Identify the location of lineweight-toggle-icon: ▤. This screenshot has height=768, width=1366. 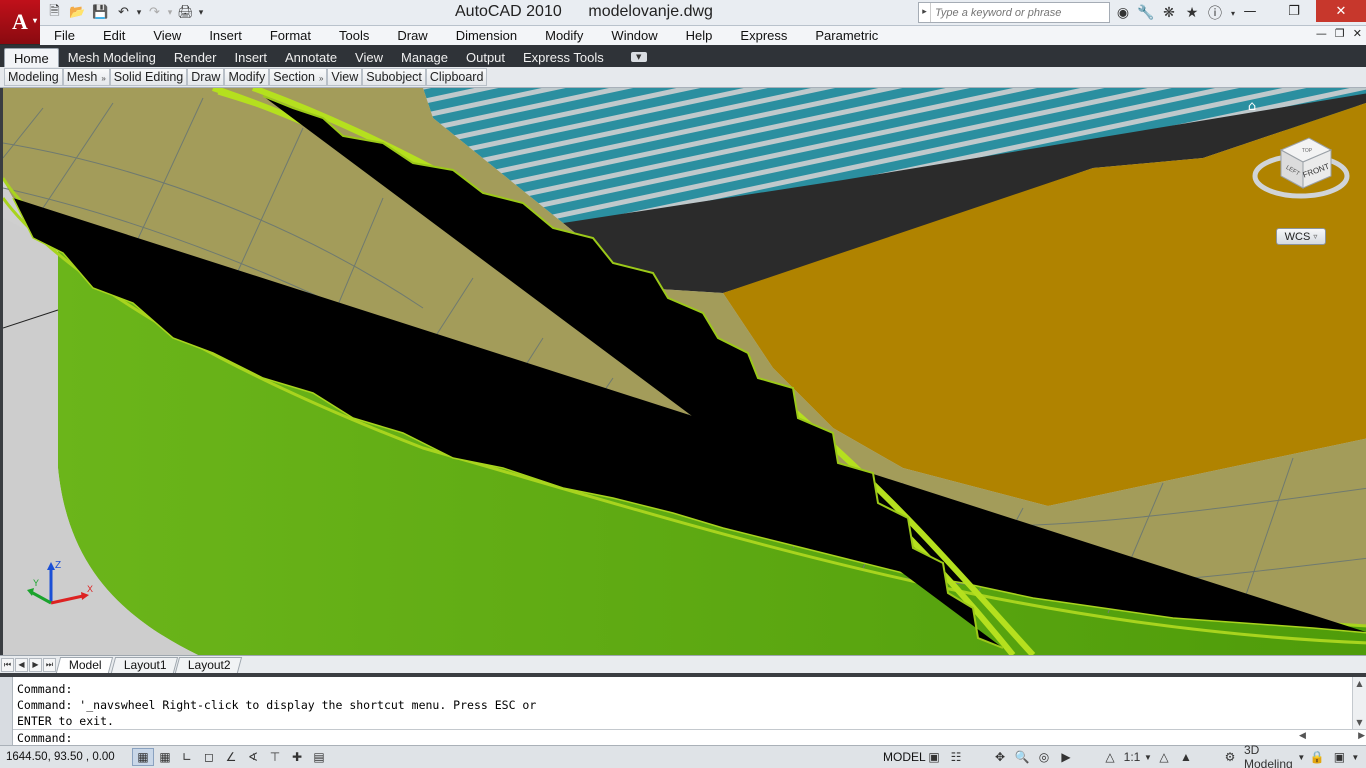
(319, 757).